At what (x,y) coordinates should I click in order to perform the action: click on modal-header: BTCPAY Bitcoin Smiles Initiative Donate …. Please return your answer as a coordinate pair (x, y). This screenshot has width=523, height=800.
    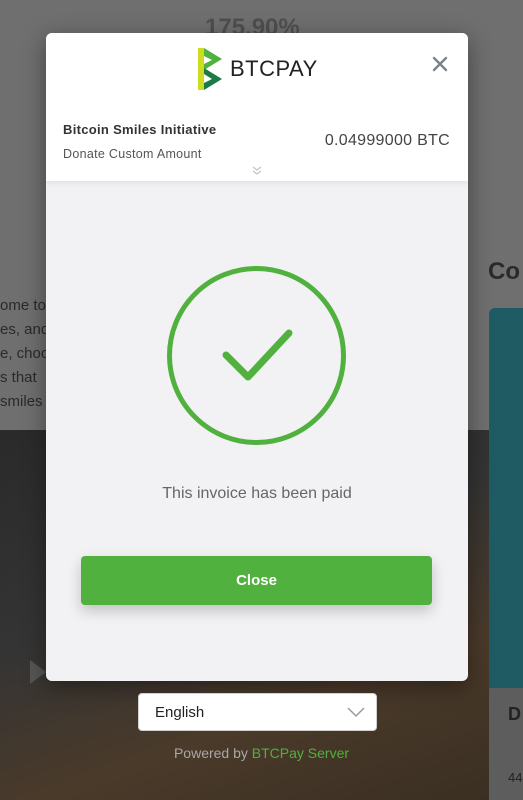
    Looking at the image, I should click on (257, 107).